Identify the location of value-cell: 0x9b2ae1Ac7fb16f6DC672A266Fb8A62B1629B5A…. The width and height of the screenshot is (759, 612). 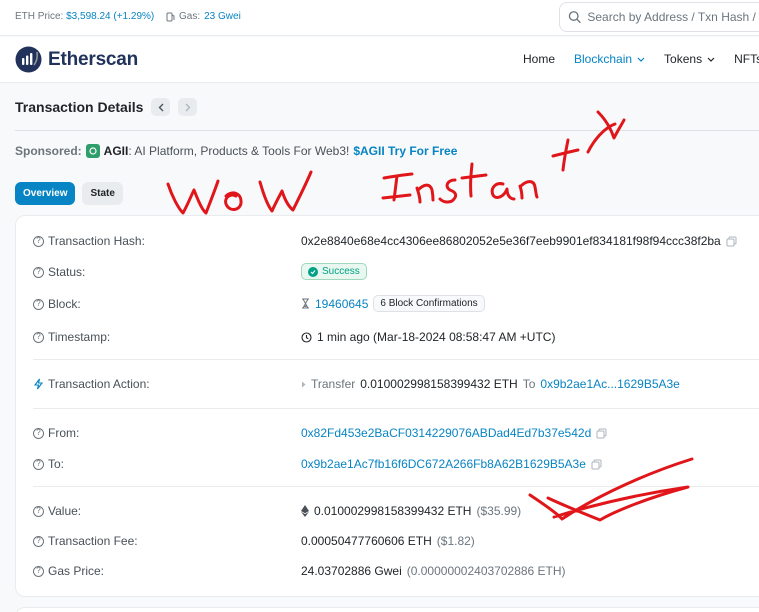
(451, 464).